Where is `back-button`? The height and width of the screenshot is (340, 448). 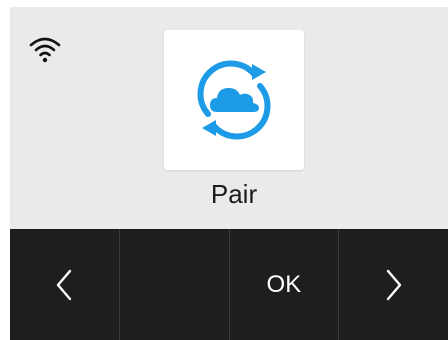
back-button is located at coordinates (65, 284).